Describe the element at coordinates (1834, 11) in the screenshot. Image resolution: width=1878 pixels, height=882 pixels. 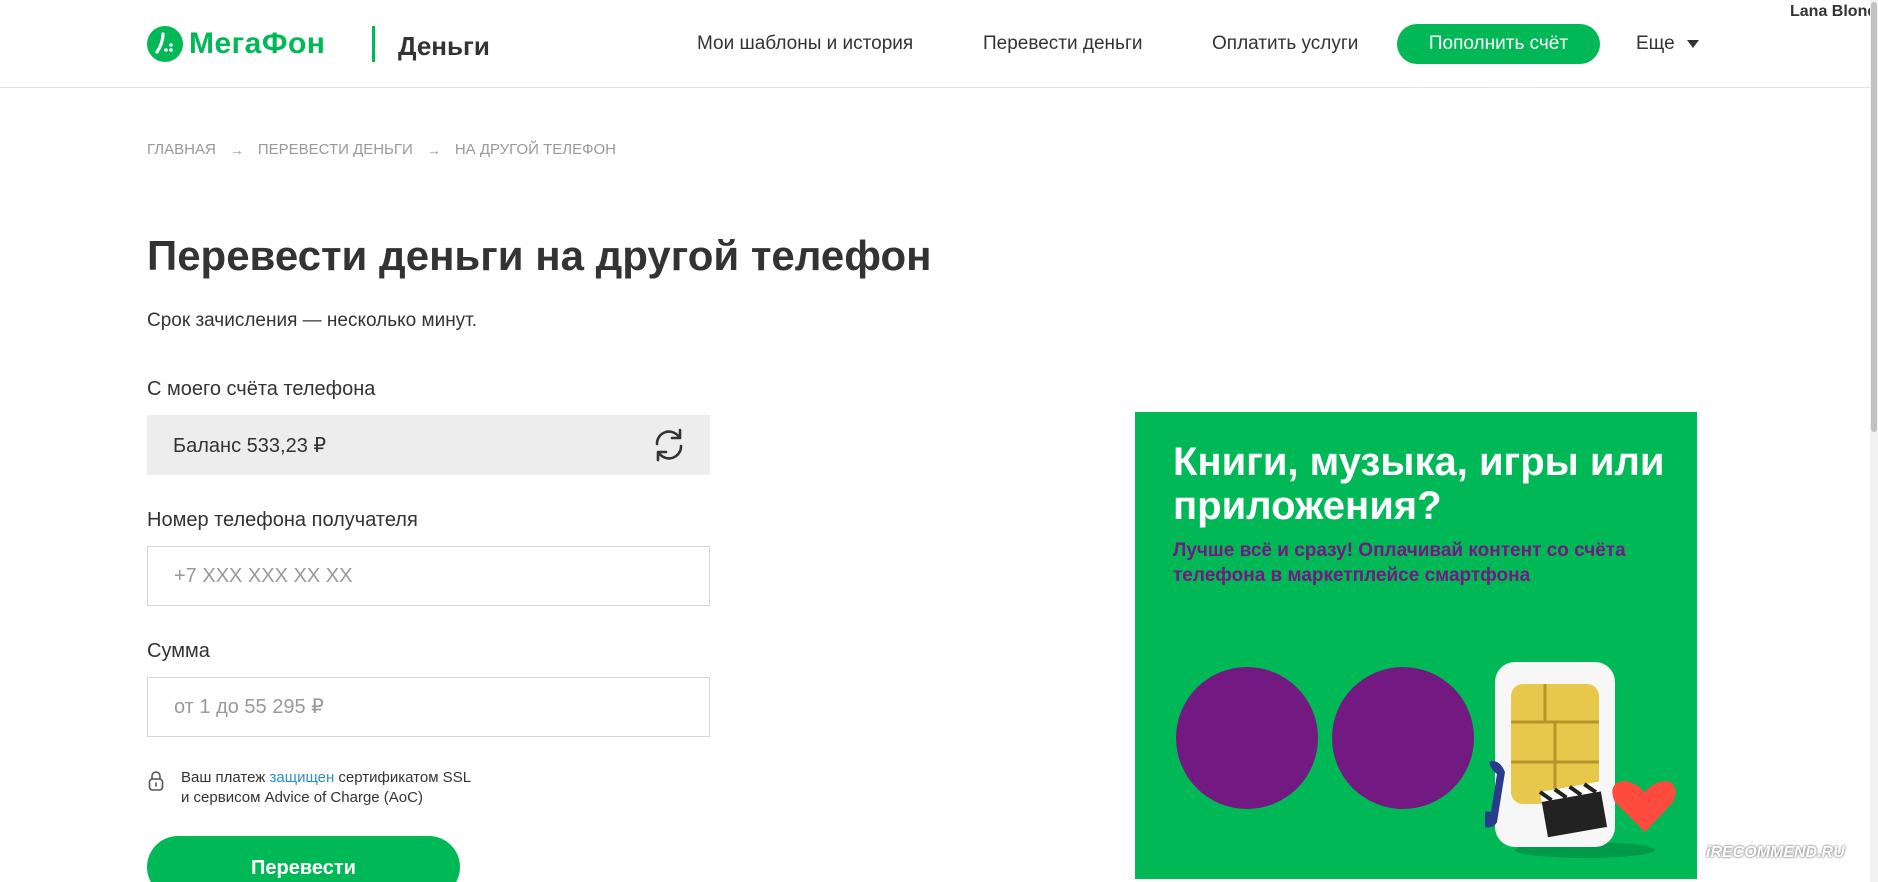
I see `user-name: Lana Blond` at that location.